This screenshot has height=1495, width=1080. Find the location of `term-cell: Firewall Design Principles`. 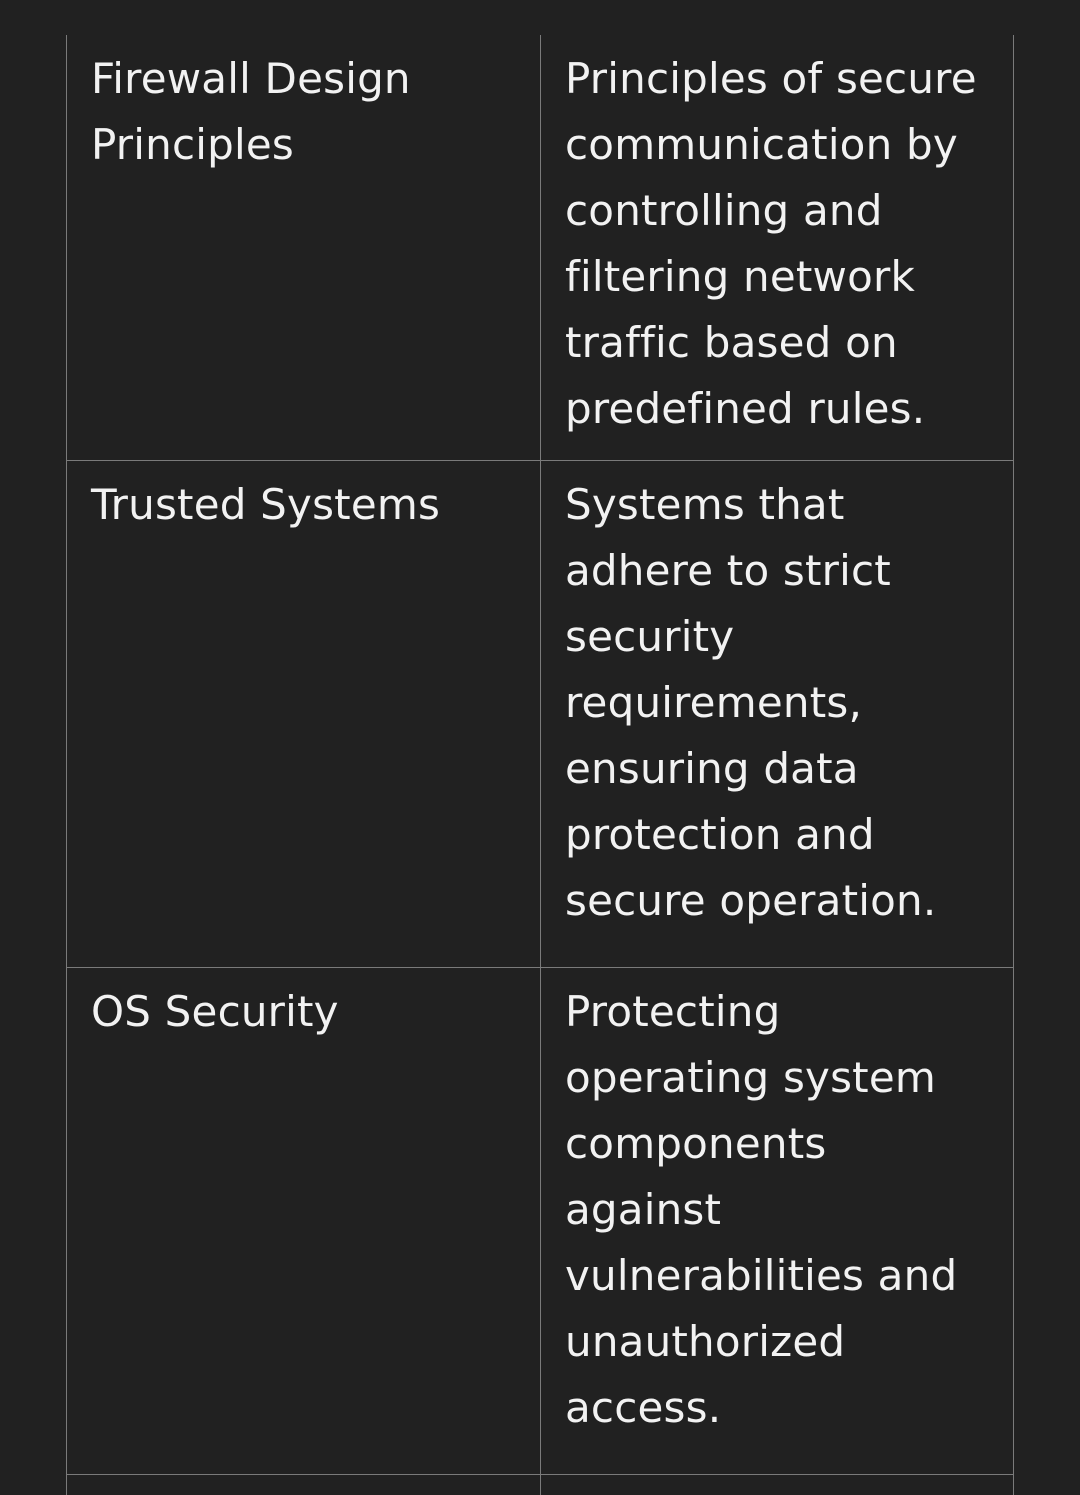

term-cell: Firewall Design Principles is located at coordinates (304, 247).